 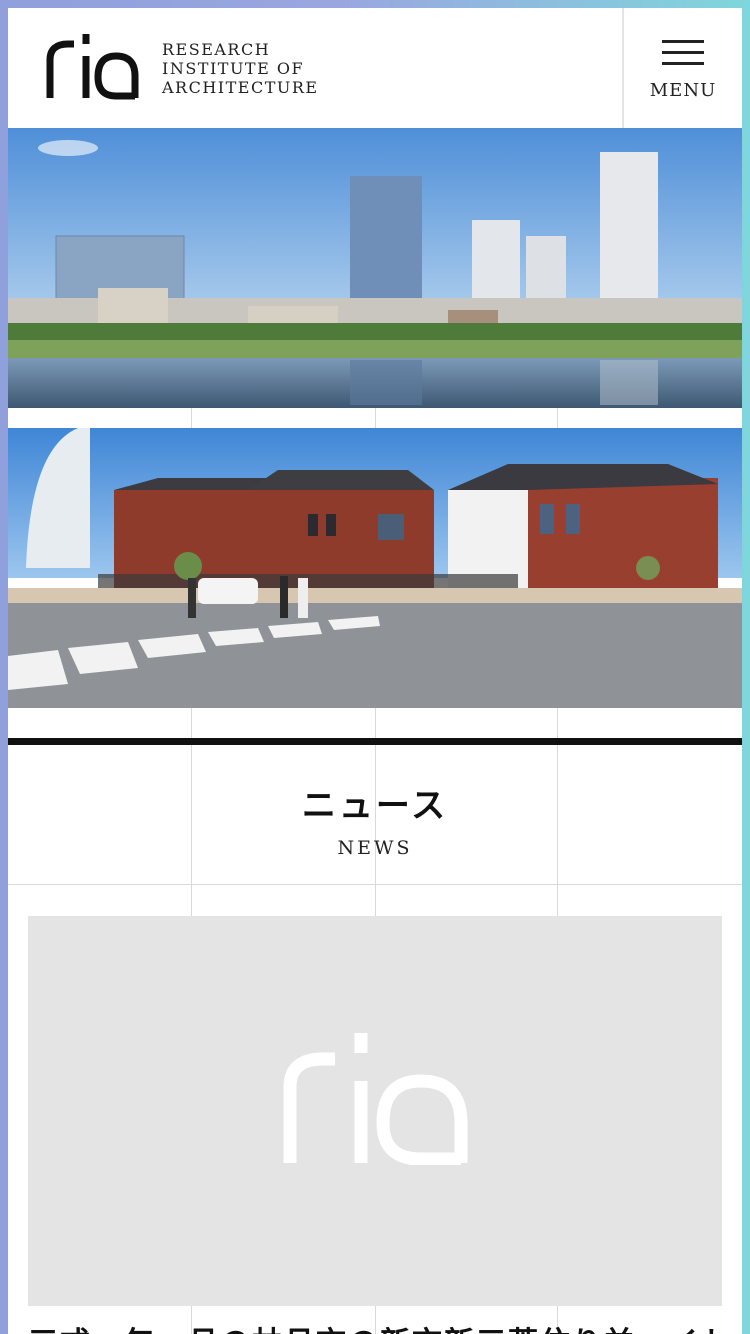 What do you see at coordinates (375, 848) in the screenshot?
I see `section-title-en: NEWS` at bounding box center [375, 848].